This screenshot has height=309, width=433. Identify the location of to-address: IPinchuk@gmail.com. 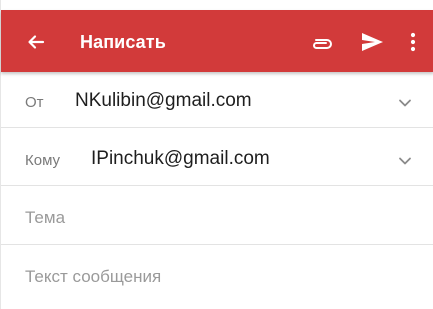
(180, 159).